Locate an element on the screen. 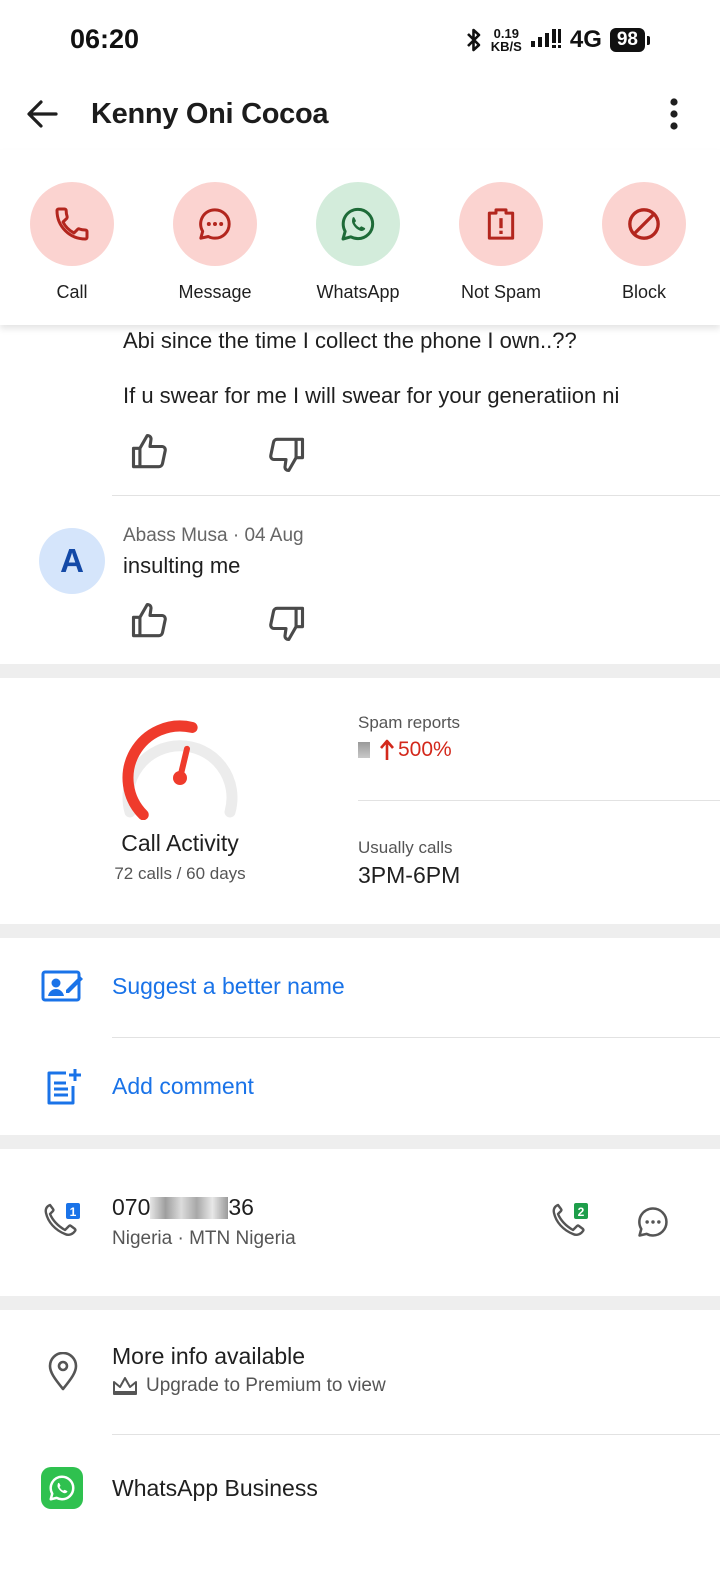 The height and width of the screenshot is (1576, 720). crown-icon is located at coordinates (125, 1386).